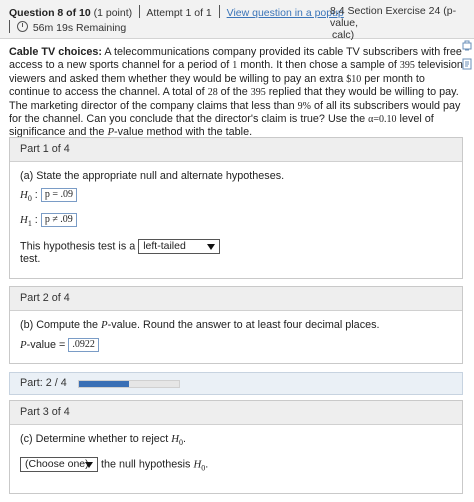  Describe the element at coordinates (24, 219) in the screenshot. I see `h1-symbol: H` at that location.